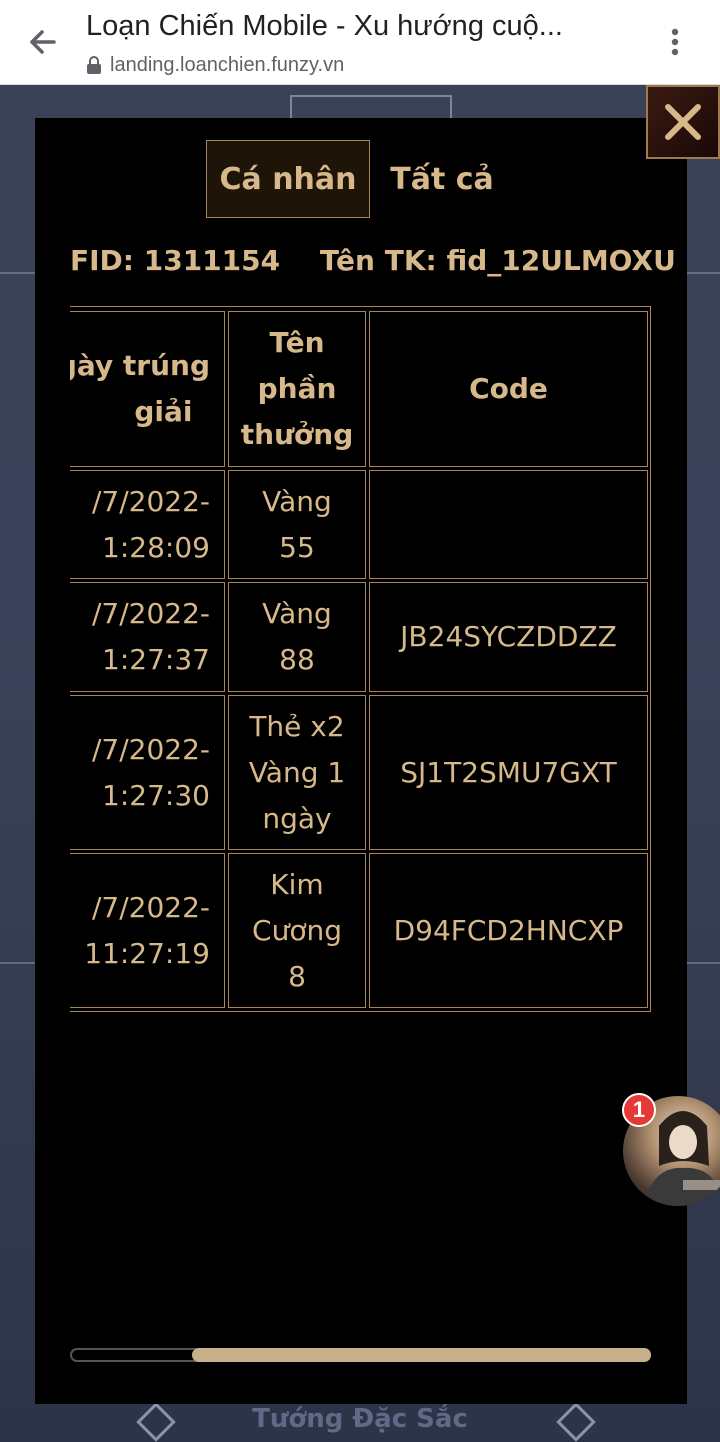  I want to click on prize-line: Kim, so click(297, 884).